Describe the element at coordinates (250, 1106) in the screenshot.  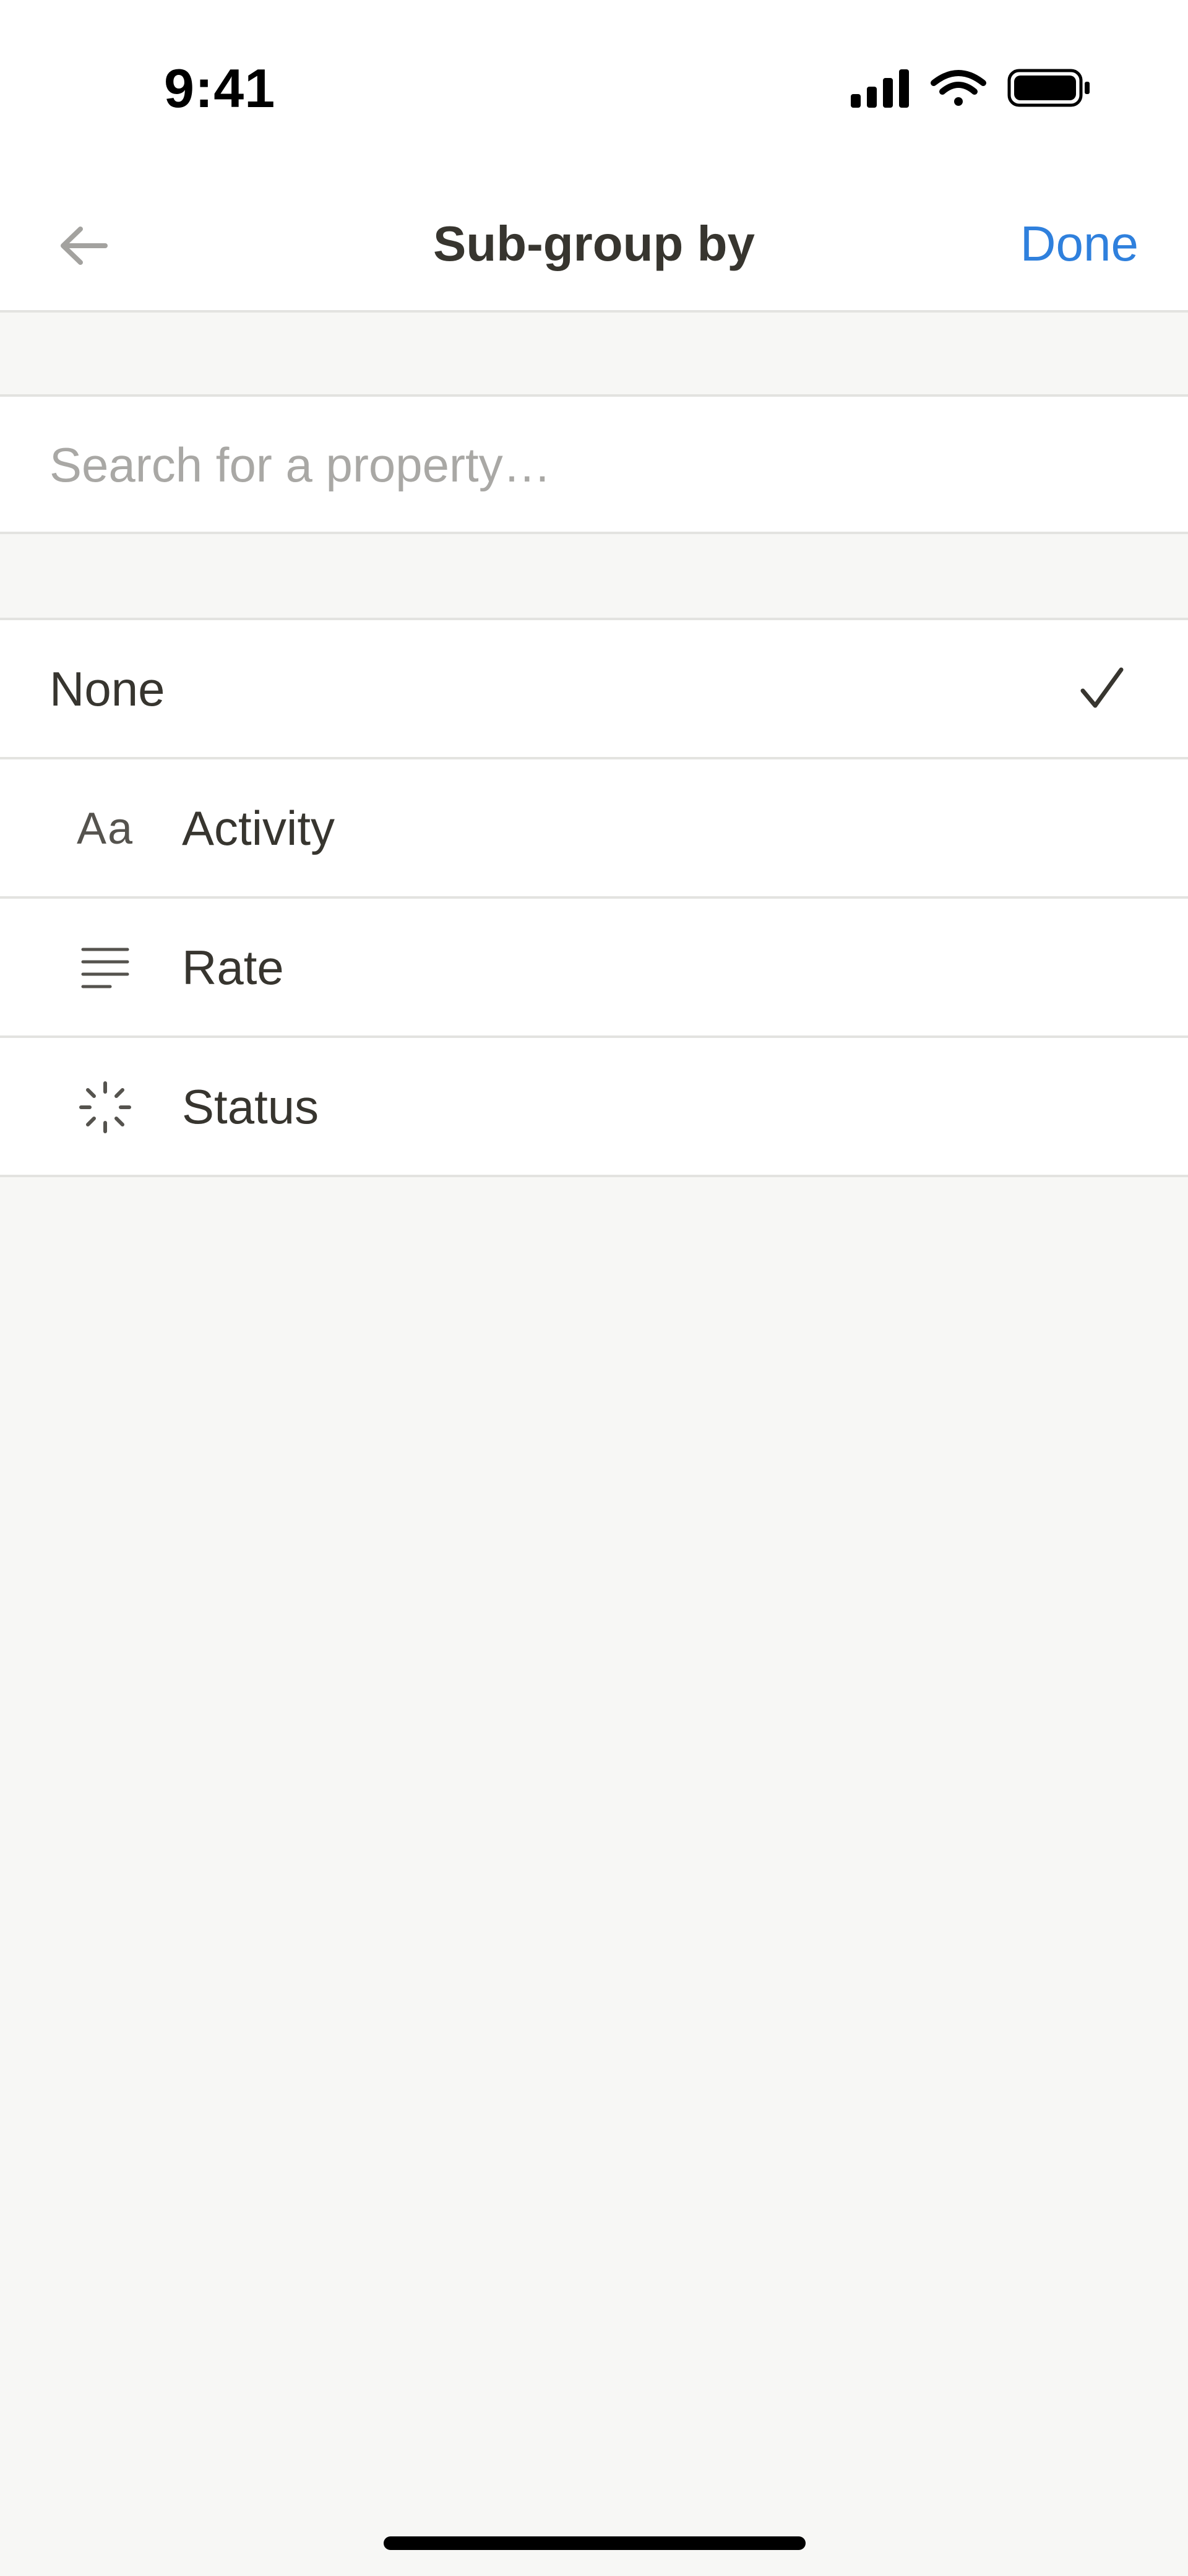
I see `option-label: Status` at that location.